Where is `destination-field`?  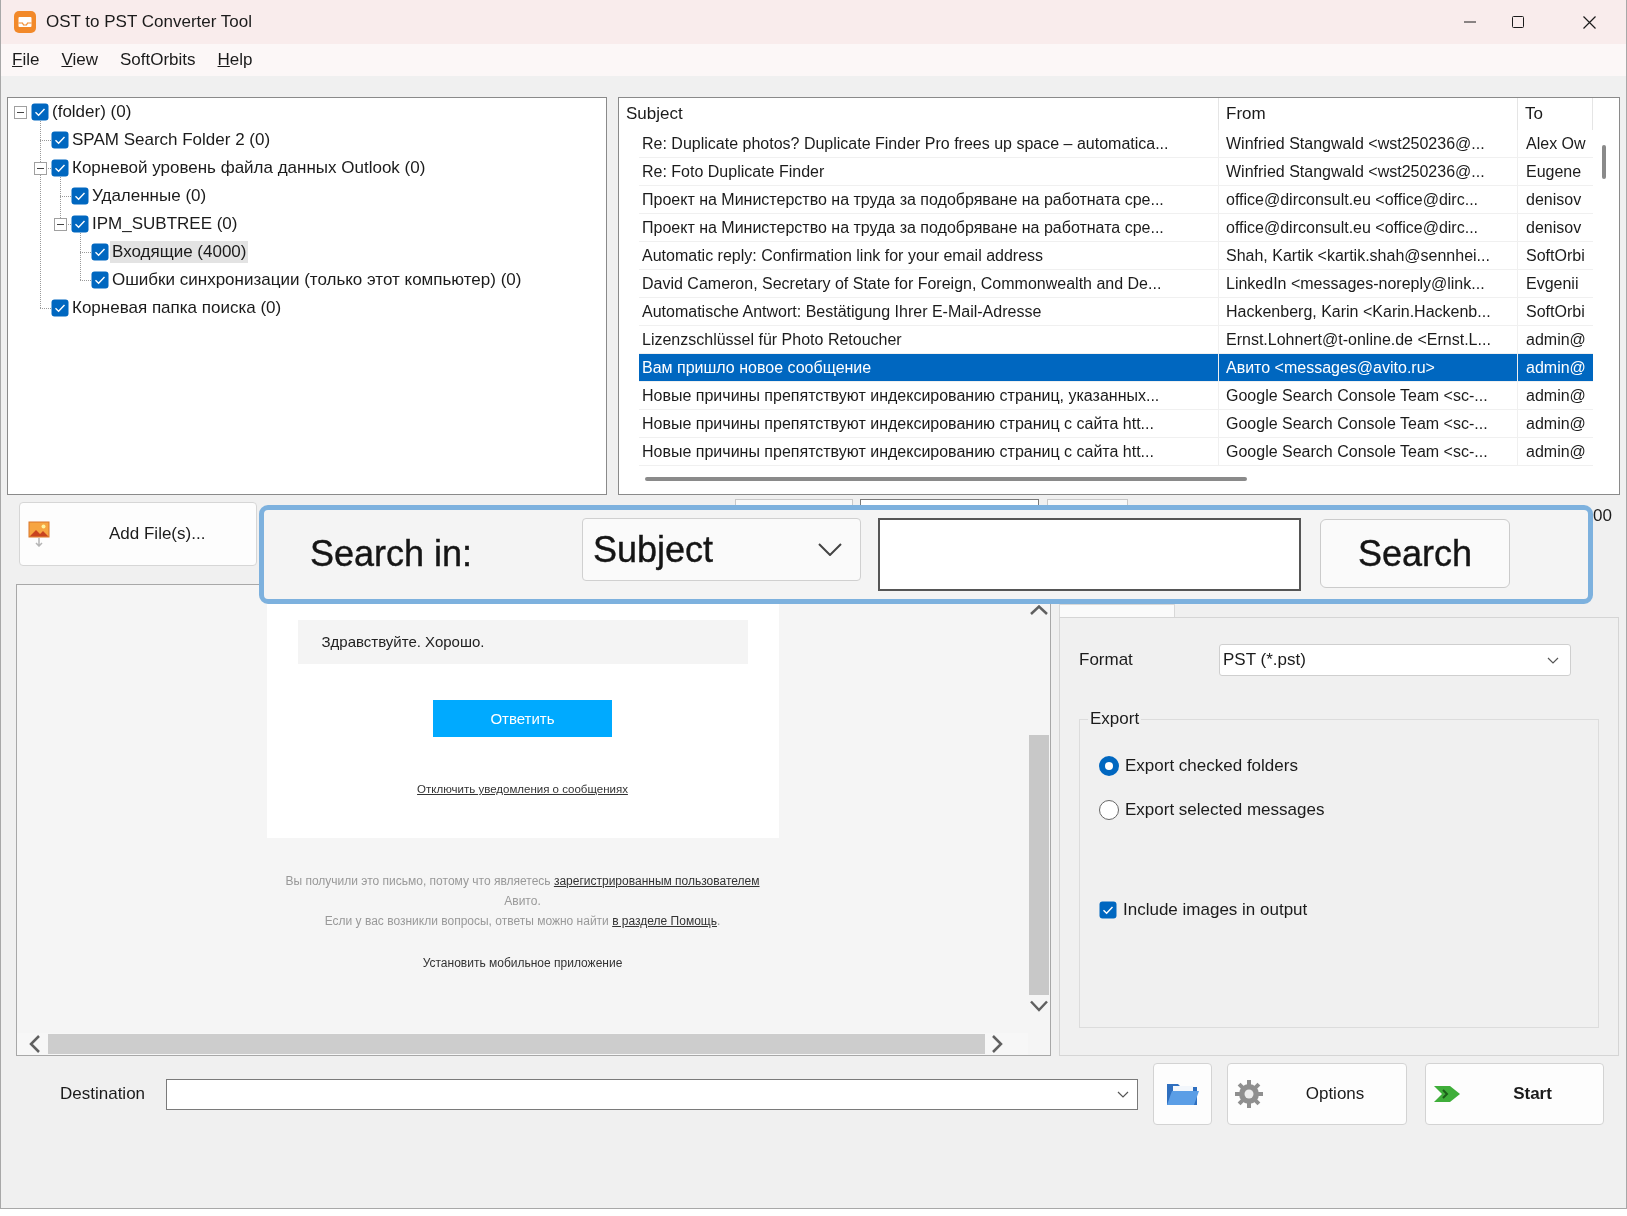
destination-field is located at coordinates (652, 1094).